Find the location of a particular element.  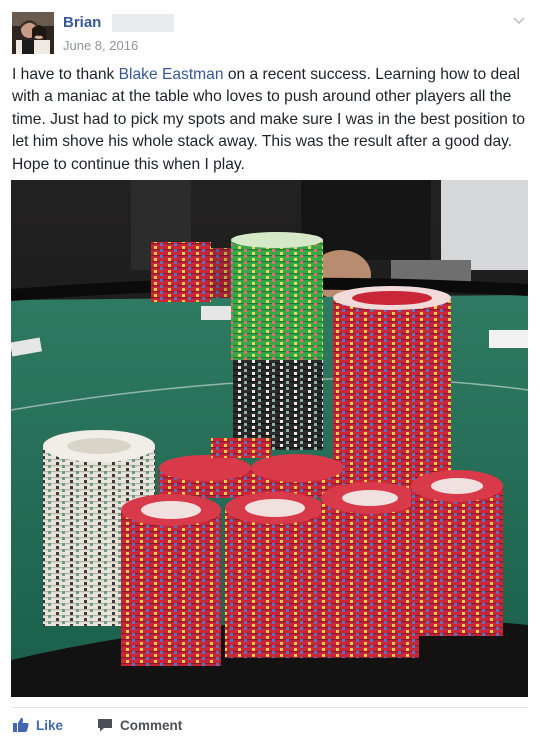

like-button: Like is located at coordinates (37, 725).